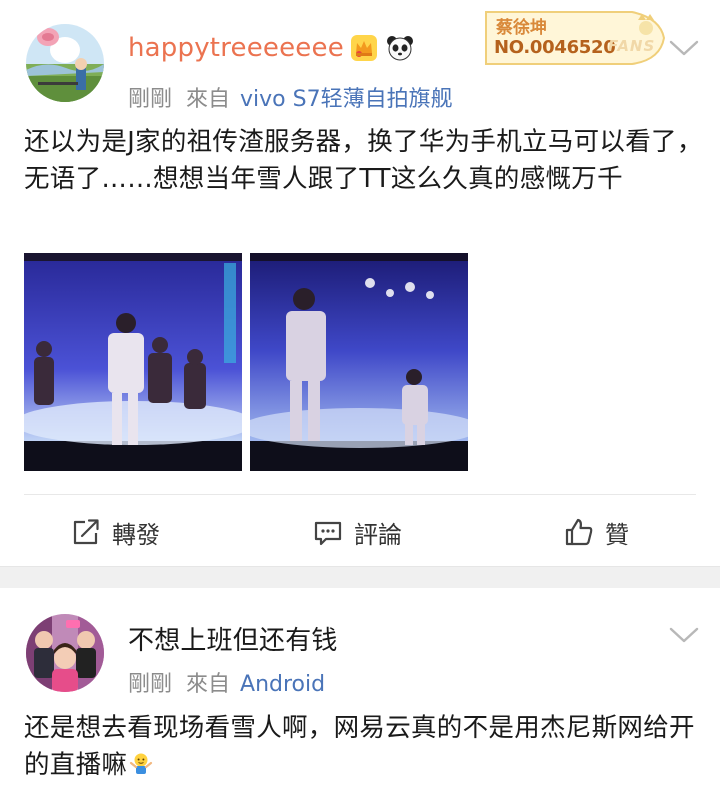 This screenshot has width=720, height=790. What do you see at coordinates (360, 577) in the screenshot?
I see `post-separator` at bounding box center [360, 577].